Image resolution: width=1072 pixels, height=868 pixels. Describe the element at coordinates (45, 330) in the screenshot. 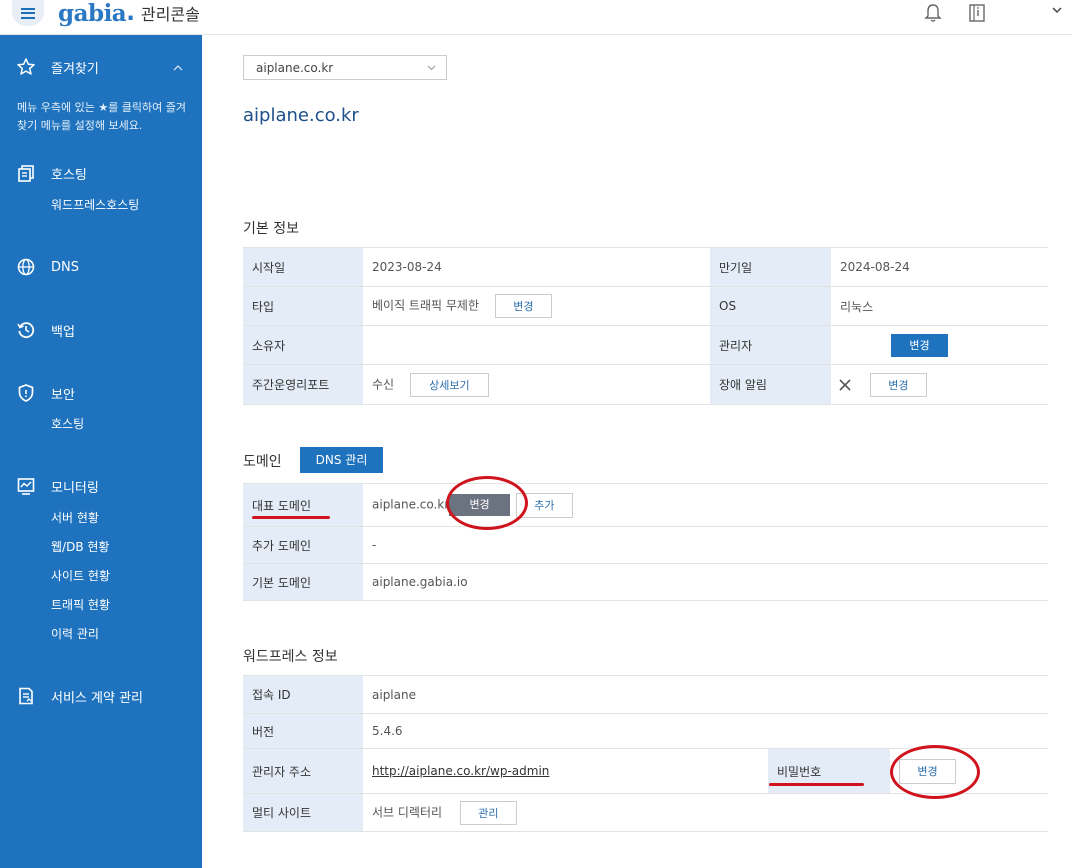

I see `sidebar-item-backup: 백업` at that location.